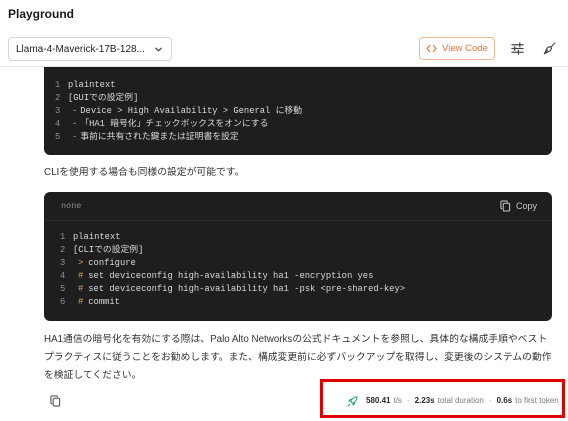 The image size is (568, 421). I want to click on code-marker: >, so click(81, 263).